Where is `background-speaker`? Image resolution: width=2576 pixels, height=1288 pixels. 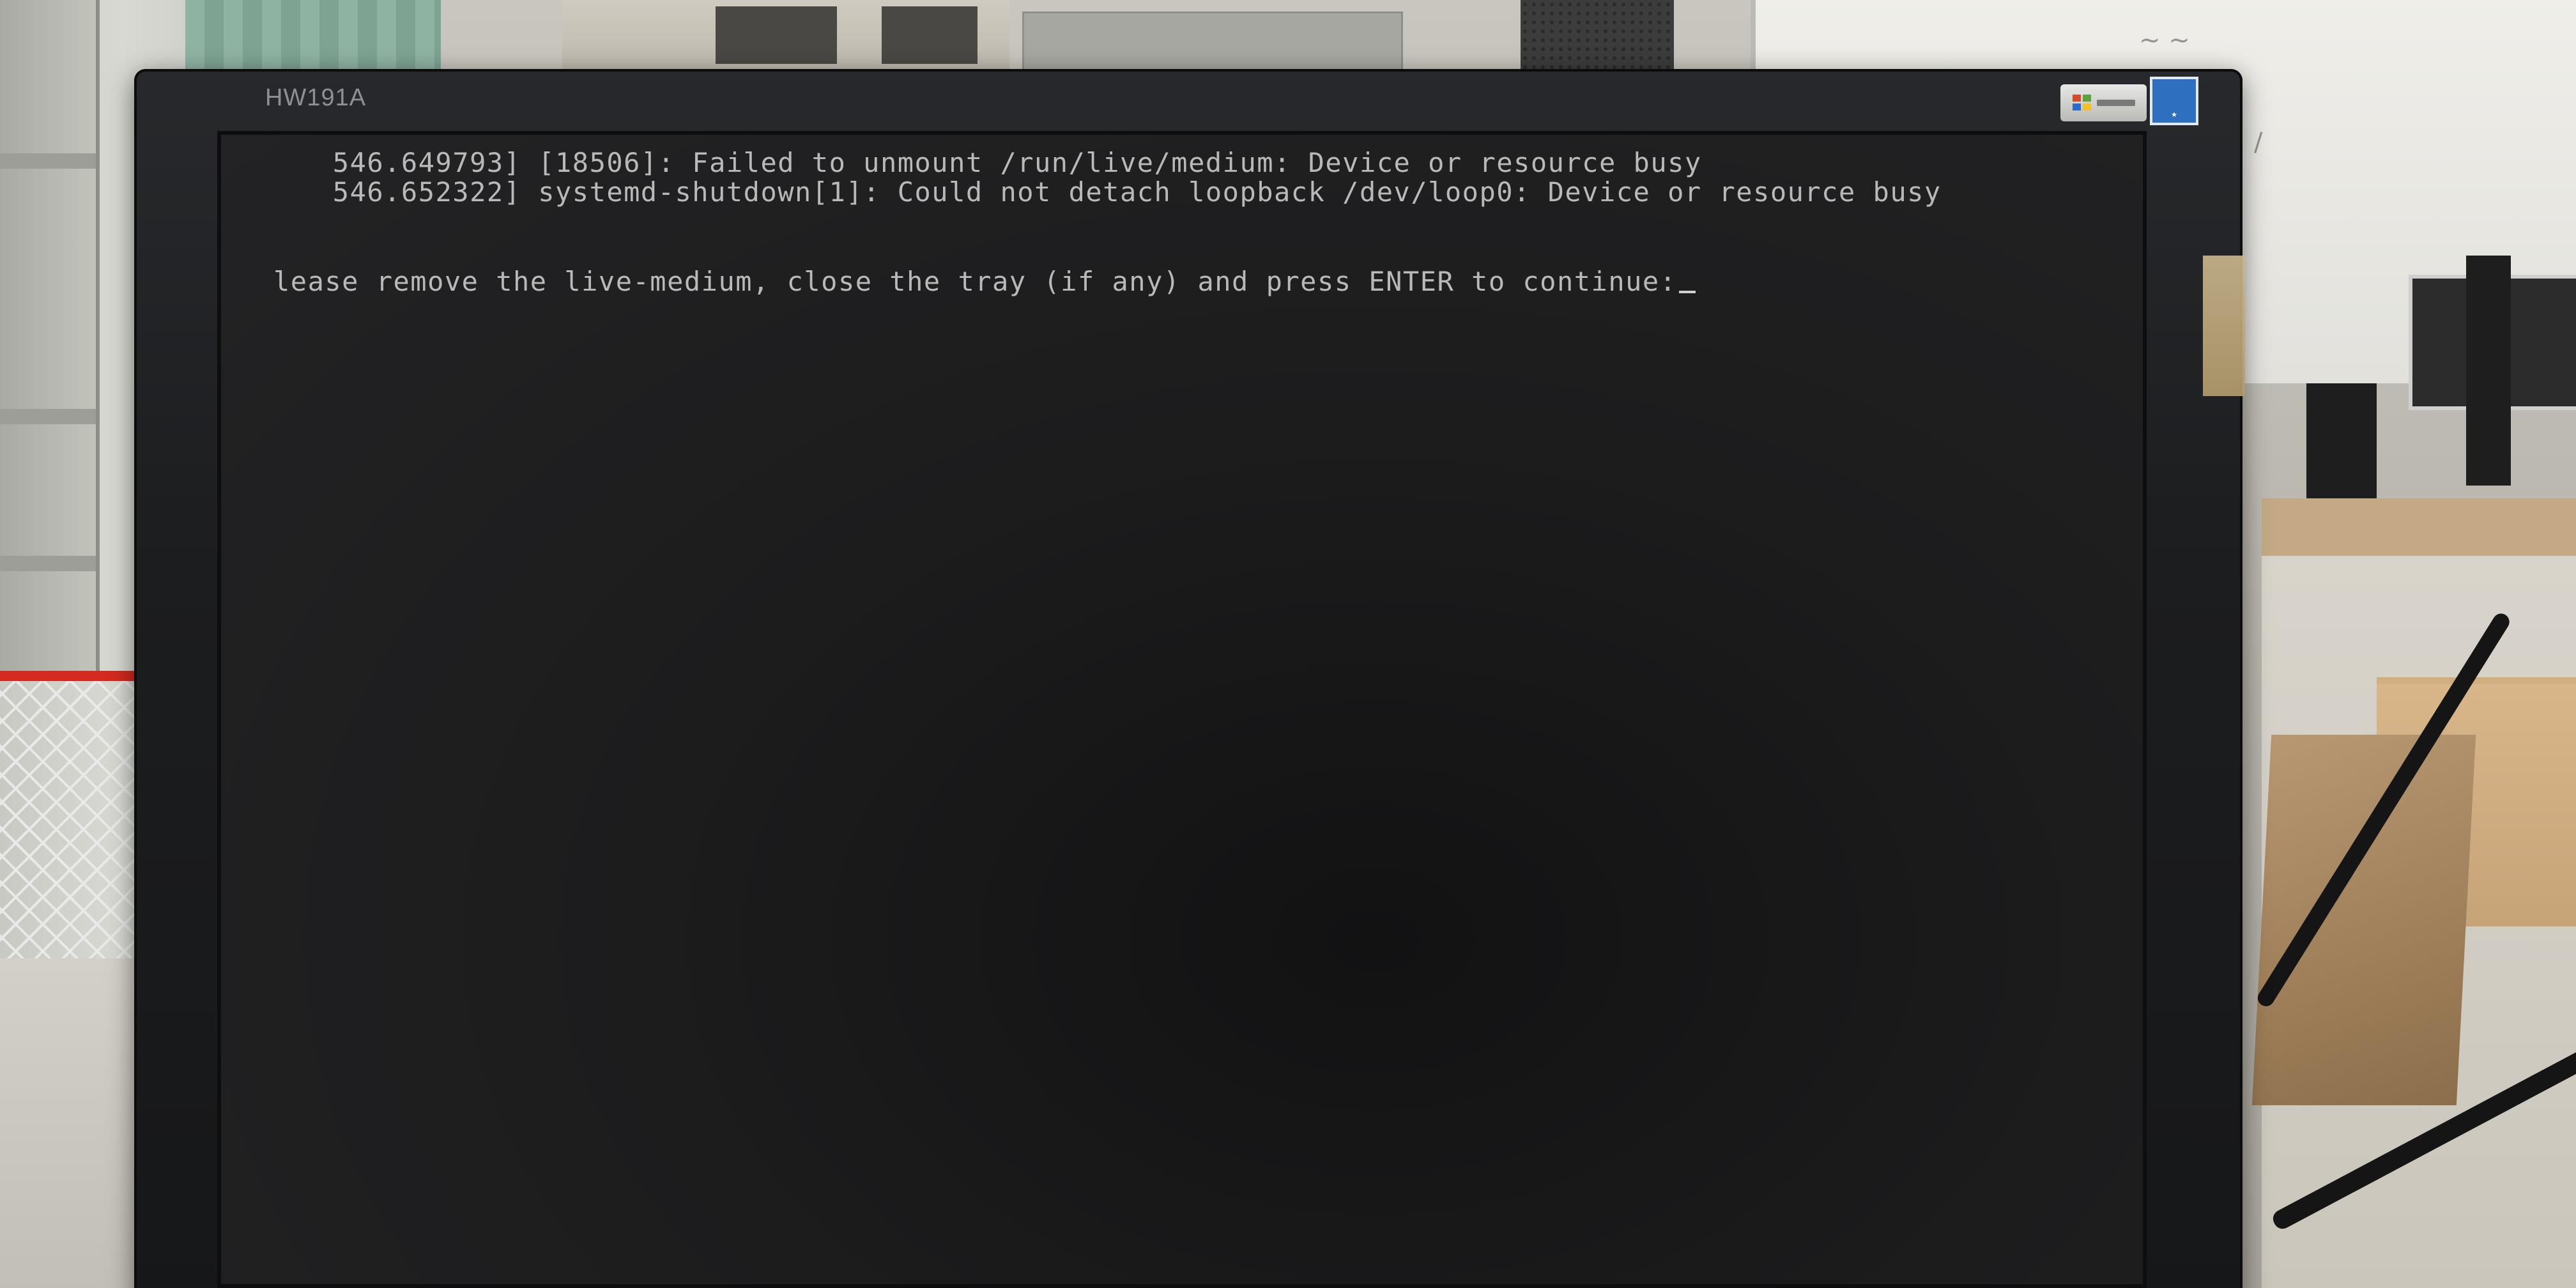 background-speaker is located at coordinates (1597, 35).